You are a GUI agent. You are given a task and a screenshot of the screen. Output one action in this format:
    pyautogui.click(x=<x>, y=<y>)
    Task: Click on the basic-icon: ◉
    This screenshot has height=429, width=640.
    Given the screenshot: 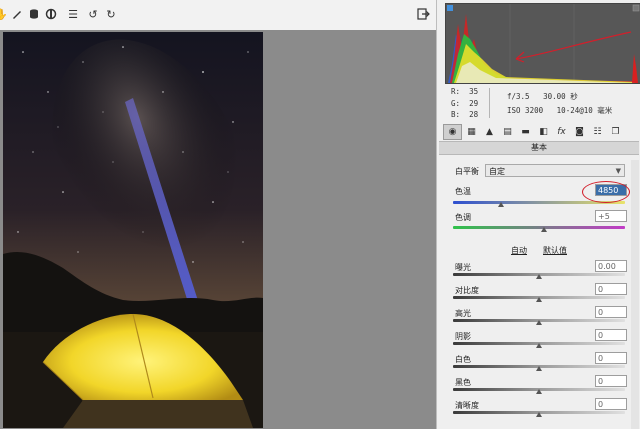 What is the action you would take?
    pyautogui.click(x=452, y=132)
    